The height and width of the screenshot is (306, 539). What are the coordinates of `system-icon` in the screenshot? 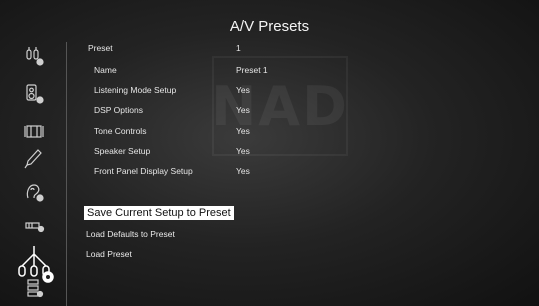 It's located at (34, 288).